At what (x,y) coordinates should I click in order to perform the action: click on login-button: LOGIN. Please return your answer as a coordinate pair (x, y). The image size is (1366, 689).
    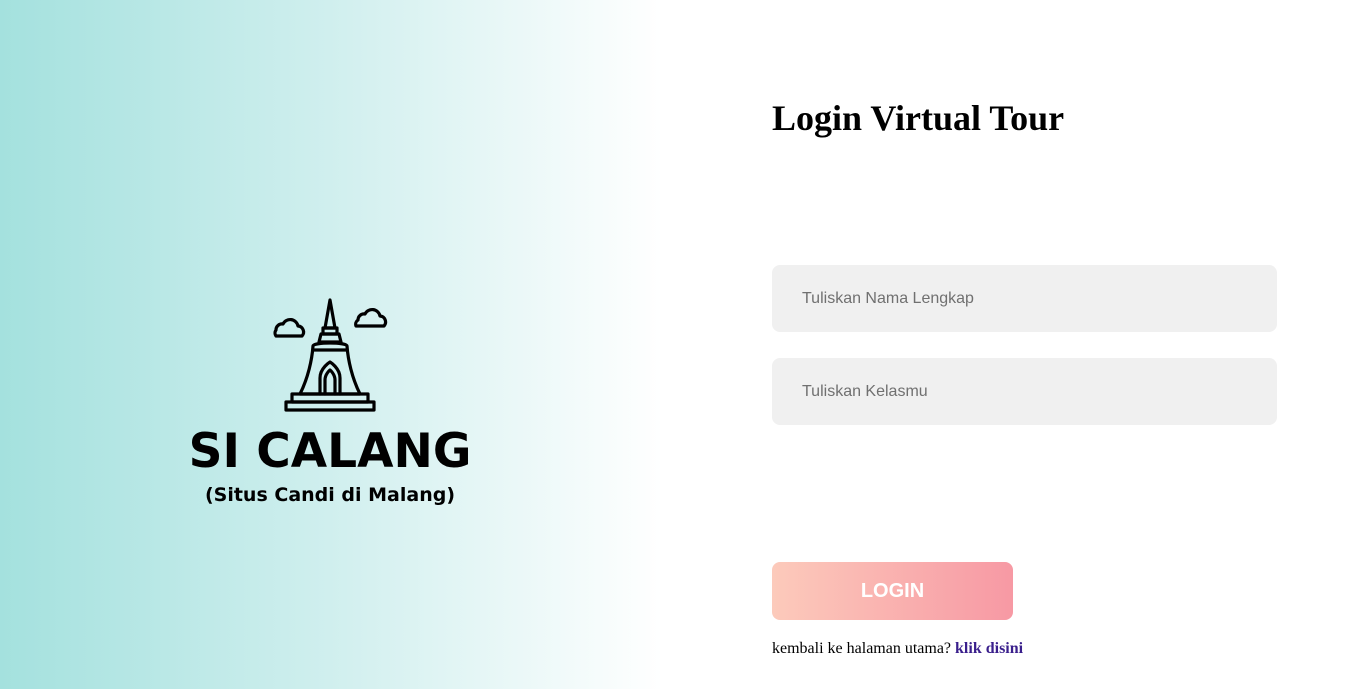
    Looking at the image, I should click on (892, 591).